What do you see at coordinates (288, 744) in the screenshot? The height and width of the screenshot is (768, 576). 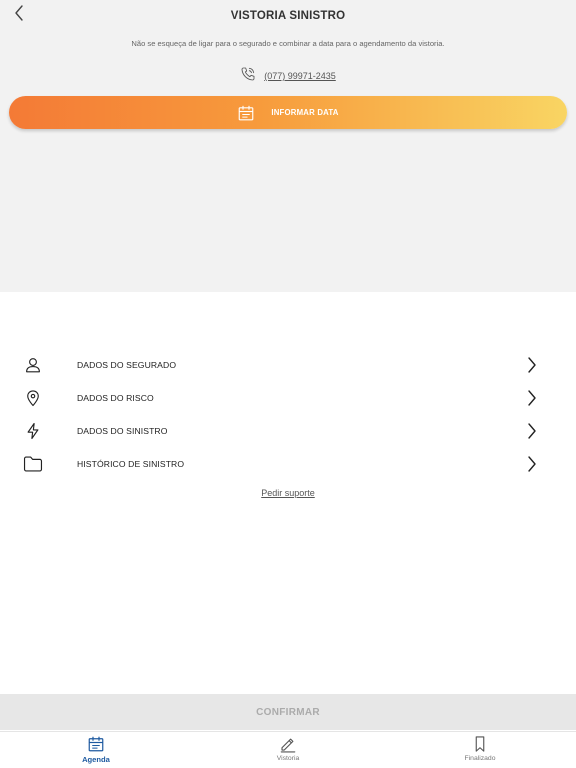 I see `pencil-icon` at bounding box center [288, 744].